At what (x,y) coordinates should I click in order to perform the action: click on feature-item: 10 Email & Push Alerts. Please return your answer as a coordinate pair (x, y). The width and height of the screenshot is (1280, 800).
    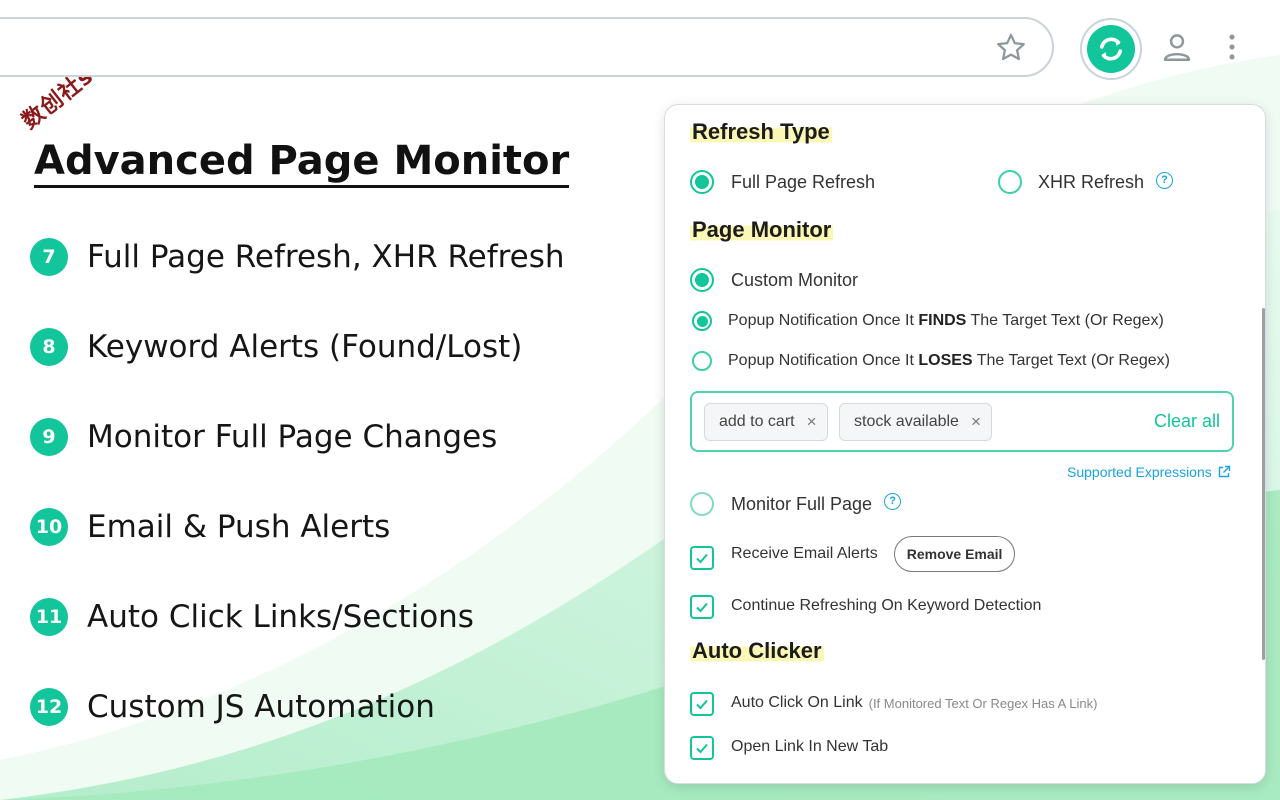
    Looking at the image, I should click on (210, 527).